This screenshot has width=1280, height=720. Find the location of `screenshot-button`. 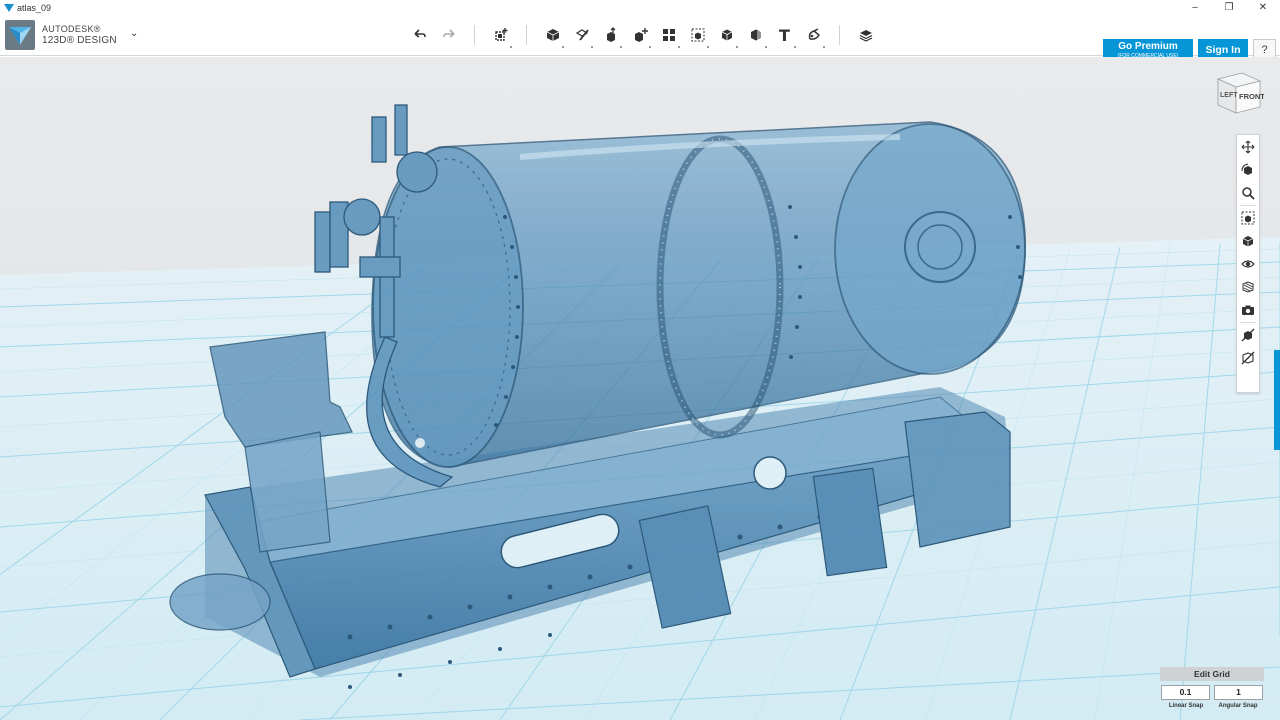

screenshot-button is located at coordinates (1248, 310).